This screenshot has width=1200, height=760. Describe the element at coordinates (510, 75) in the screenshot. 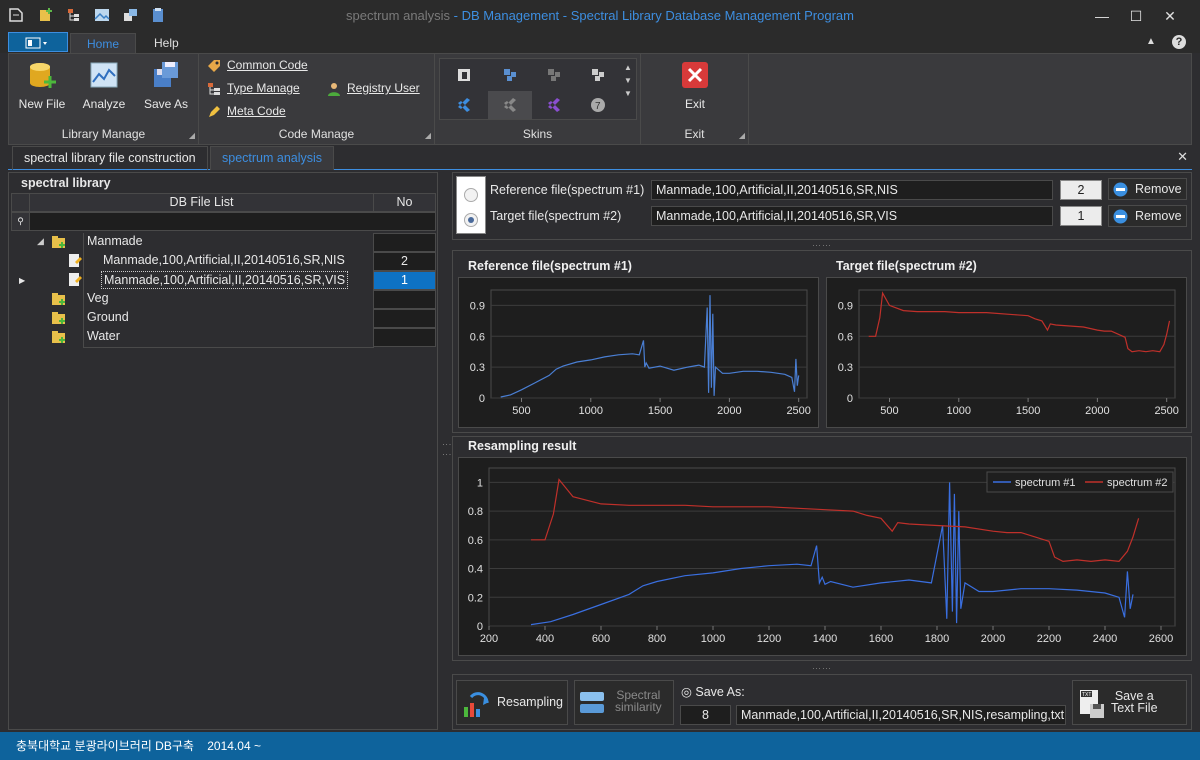

I see `blue-skin-icon` at that location.